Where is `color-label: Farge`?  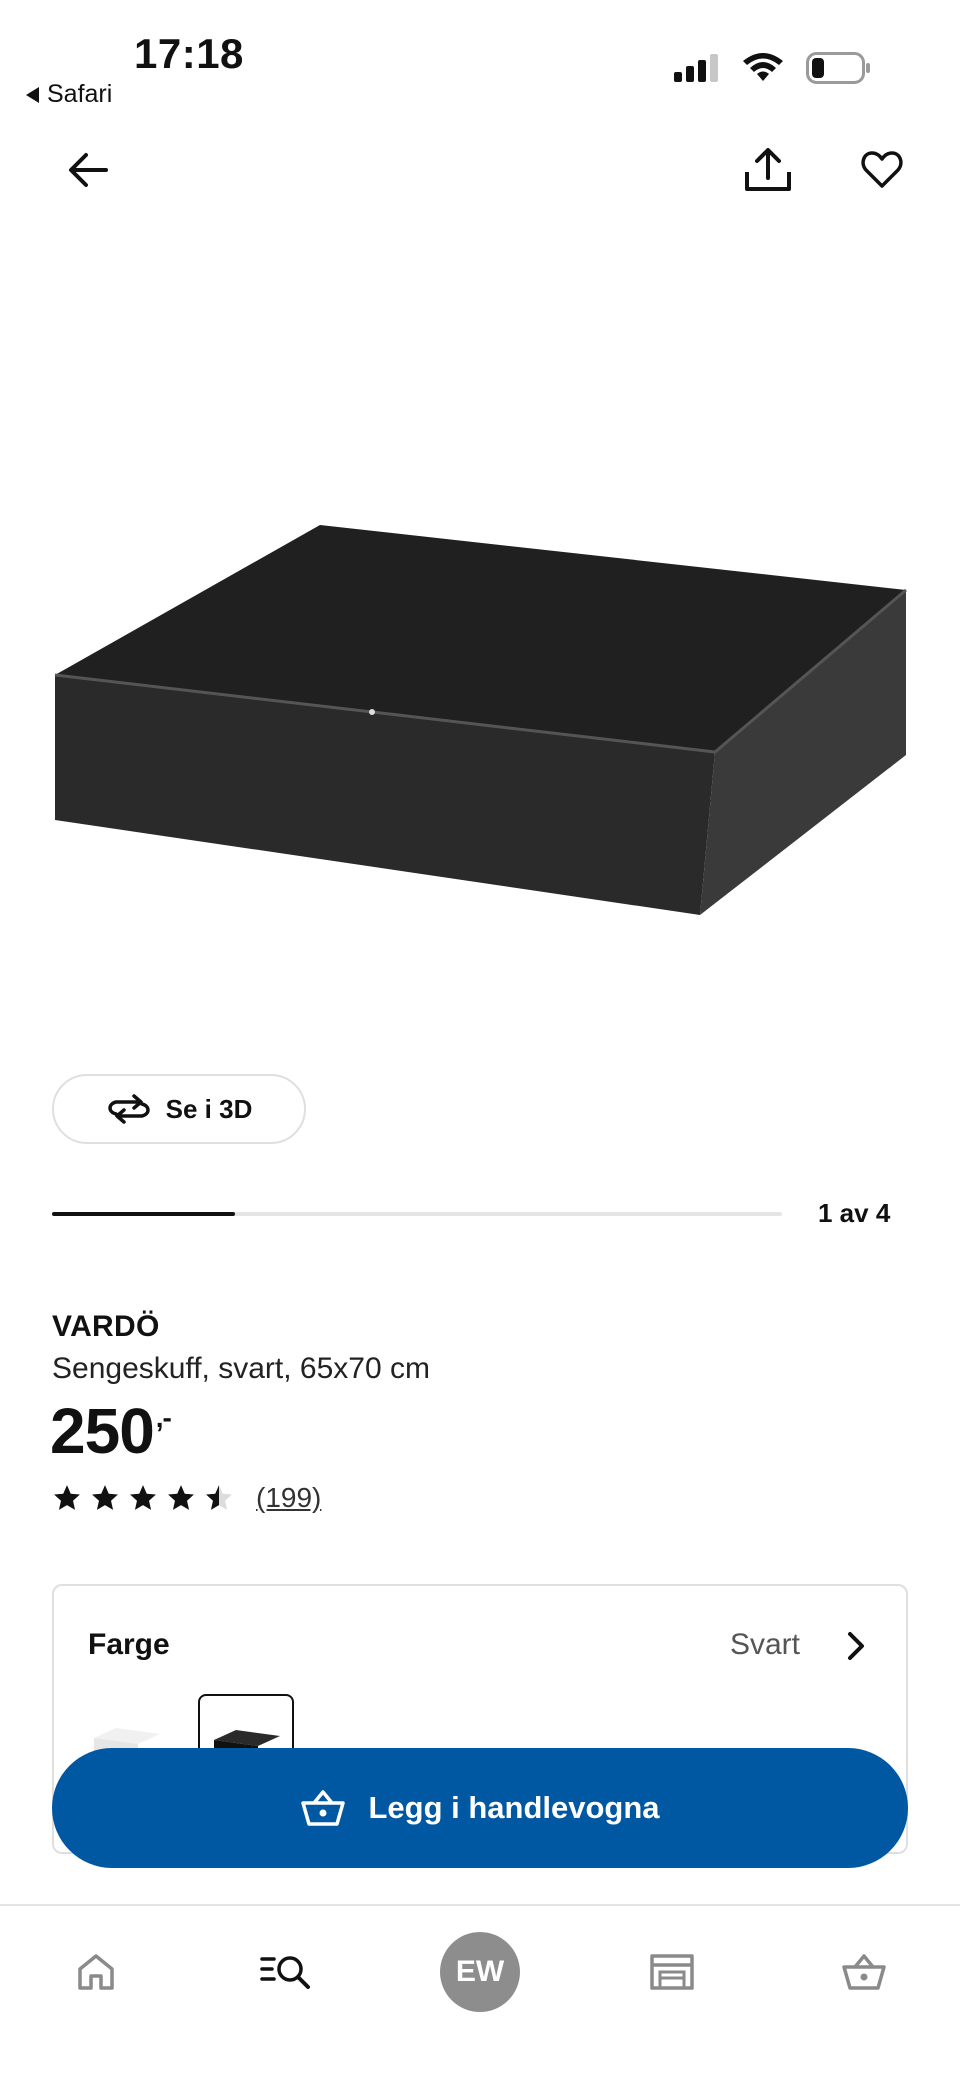 color-label: Farge is located at coordinates (129, 1644).